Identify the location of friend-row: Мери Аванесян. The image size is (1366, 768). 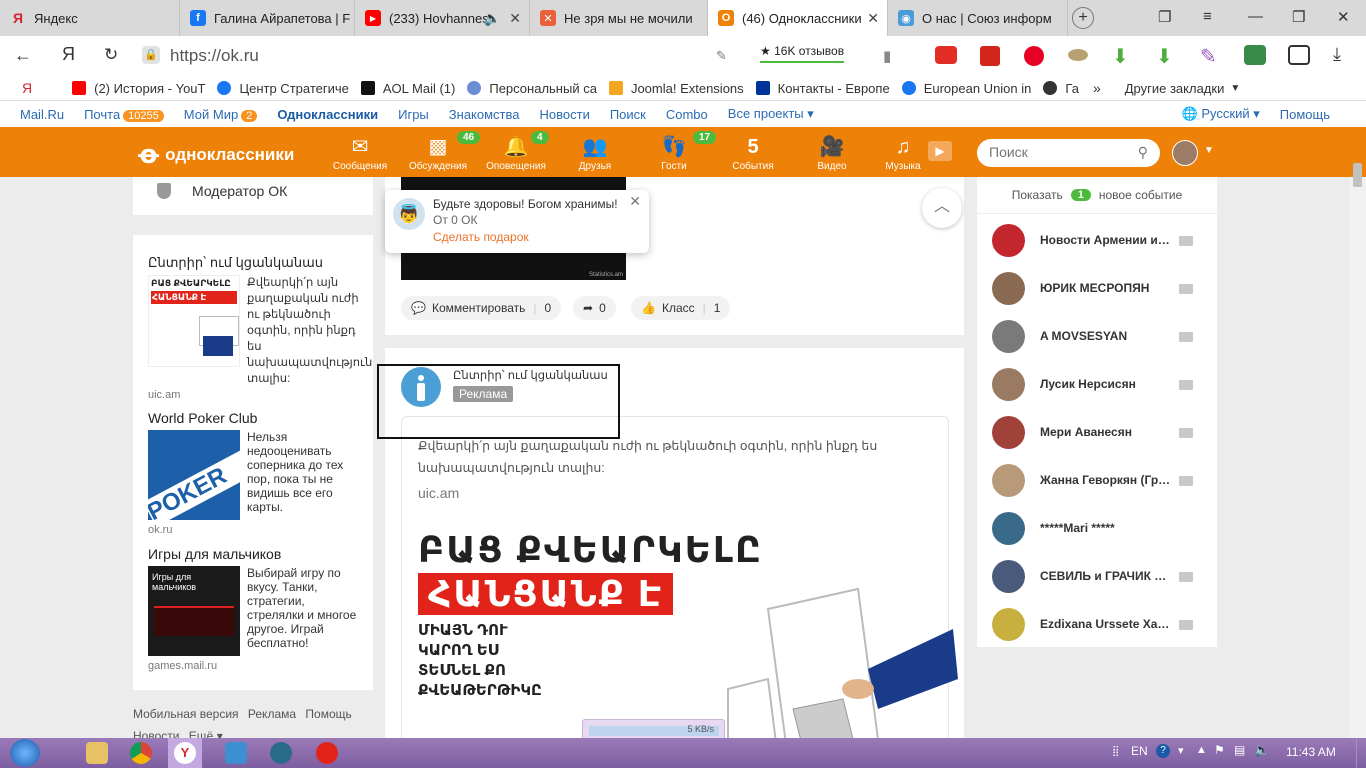
(1097, 440).